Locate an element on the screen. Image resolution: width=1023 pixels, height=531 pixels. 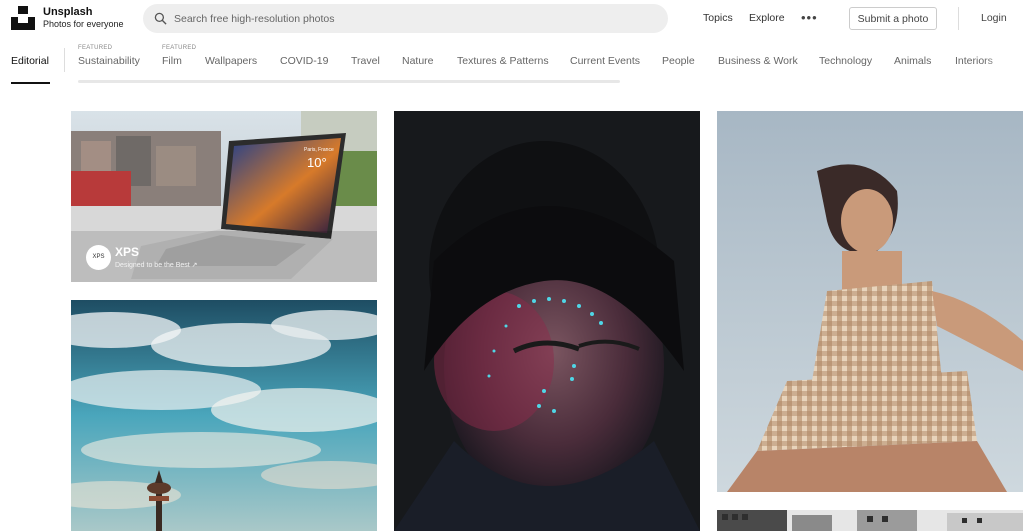
unsplash-logo-icon is located at coordinates (23, 18).